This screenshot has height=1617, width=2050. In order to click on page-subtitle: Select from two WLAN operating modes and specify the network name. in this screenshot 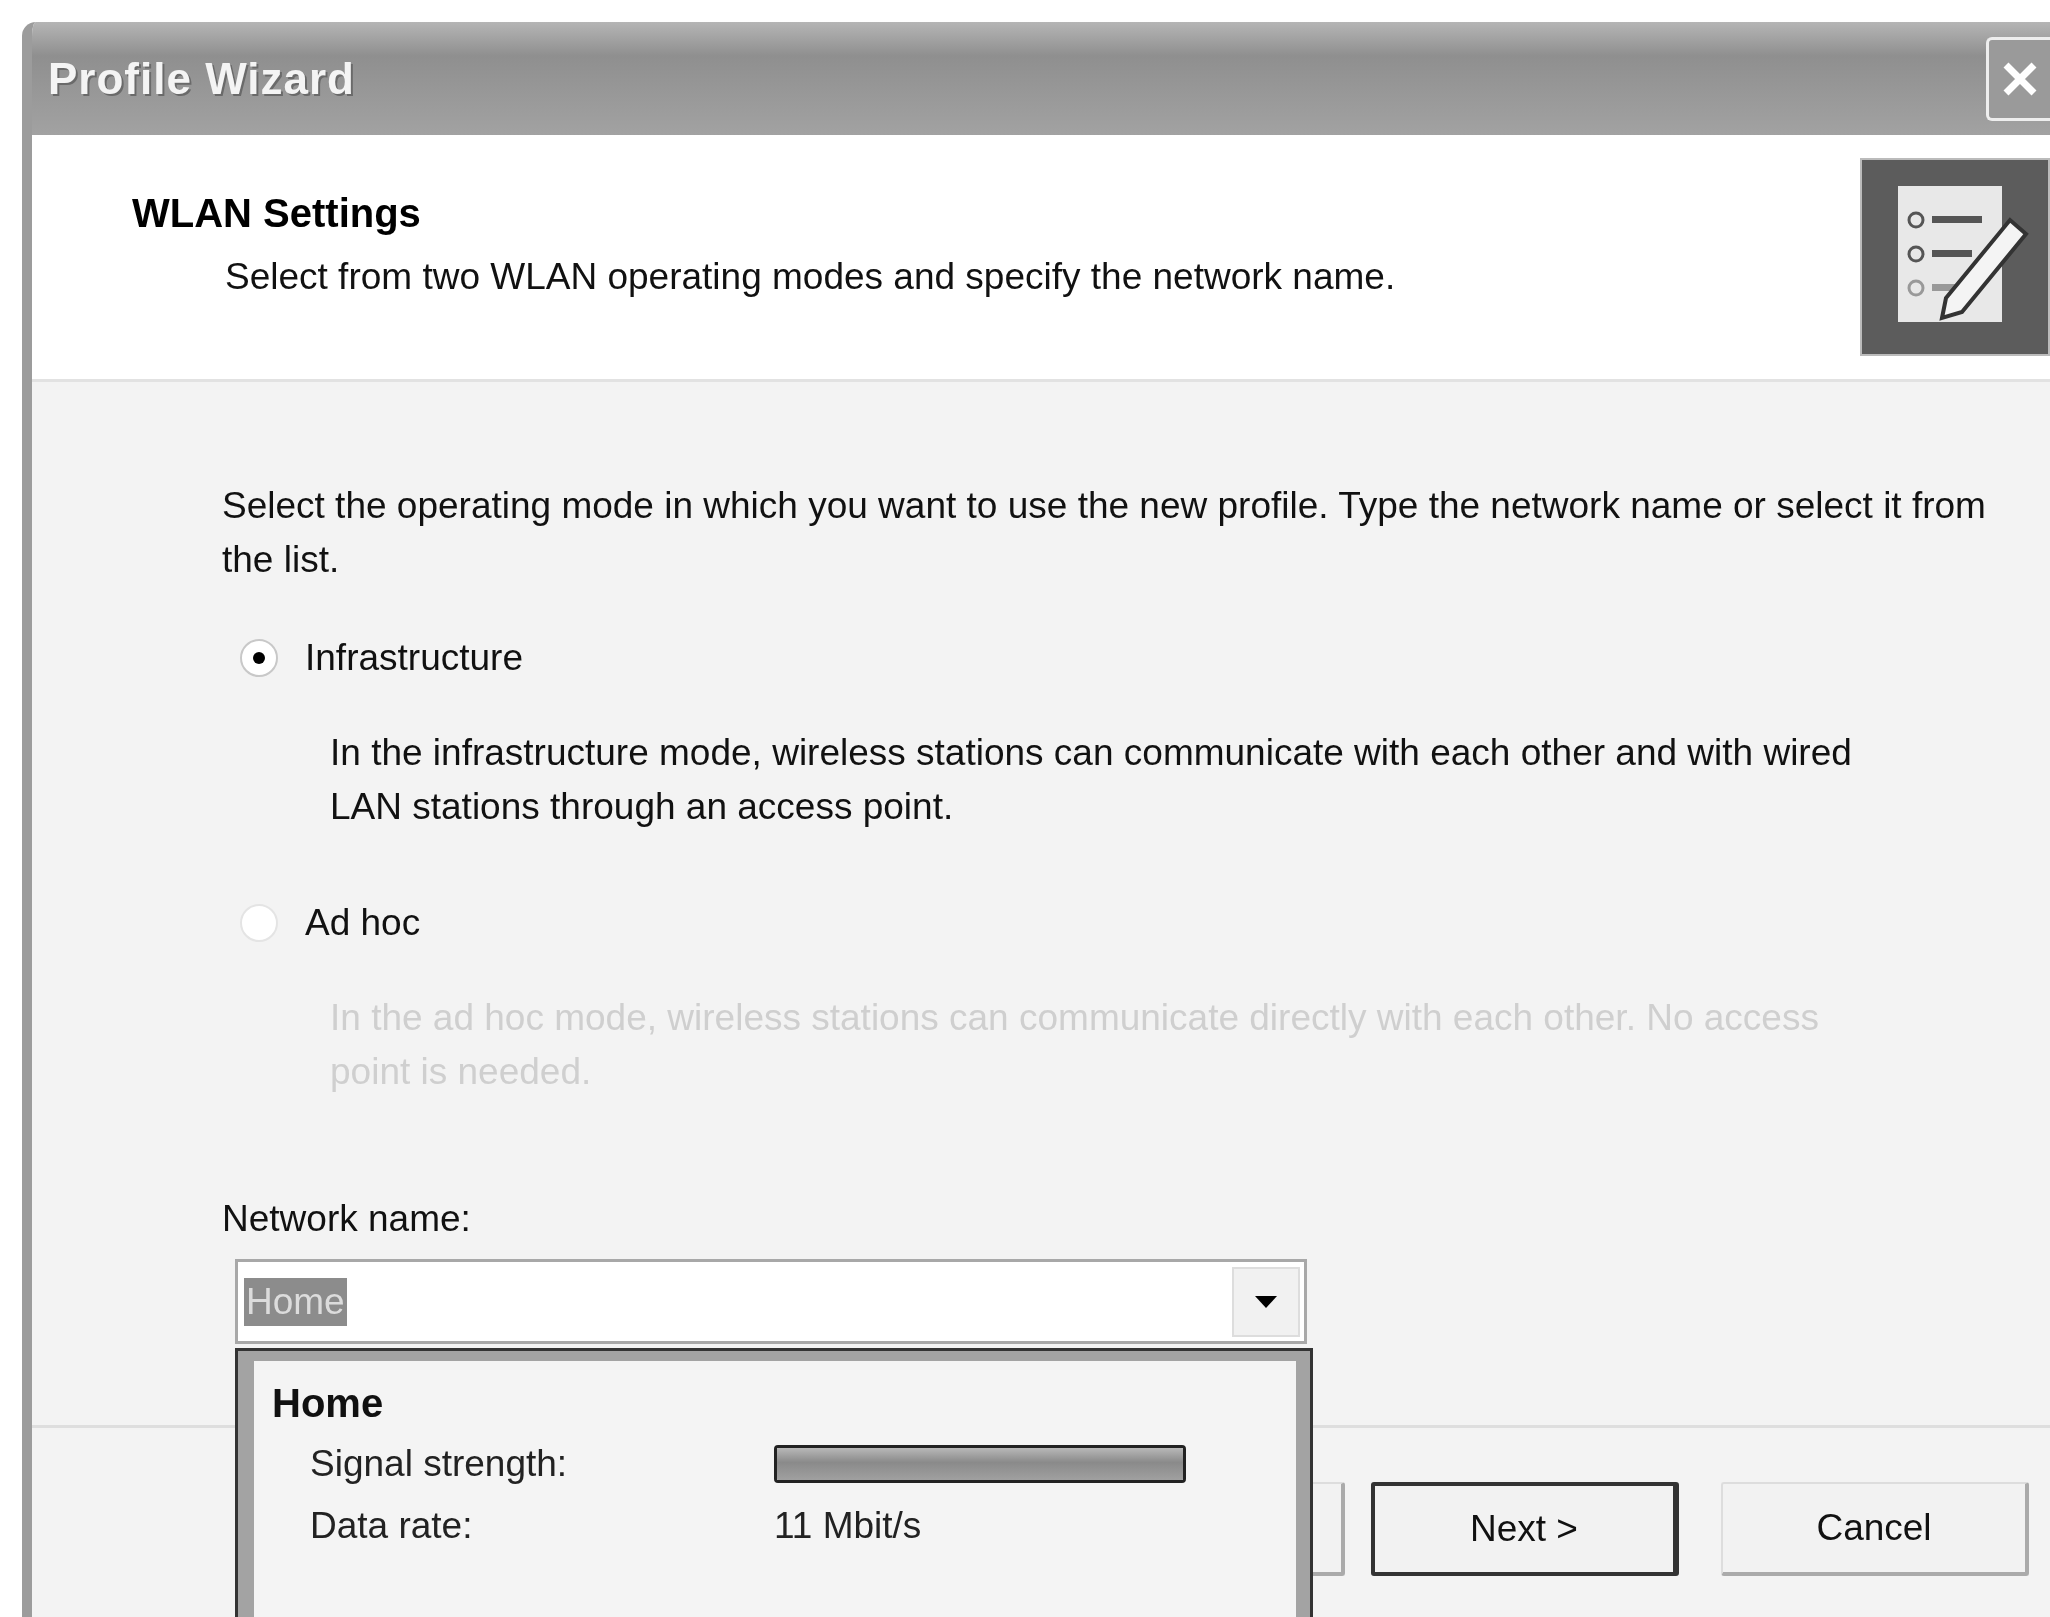, I will do `click(810, 277)`.